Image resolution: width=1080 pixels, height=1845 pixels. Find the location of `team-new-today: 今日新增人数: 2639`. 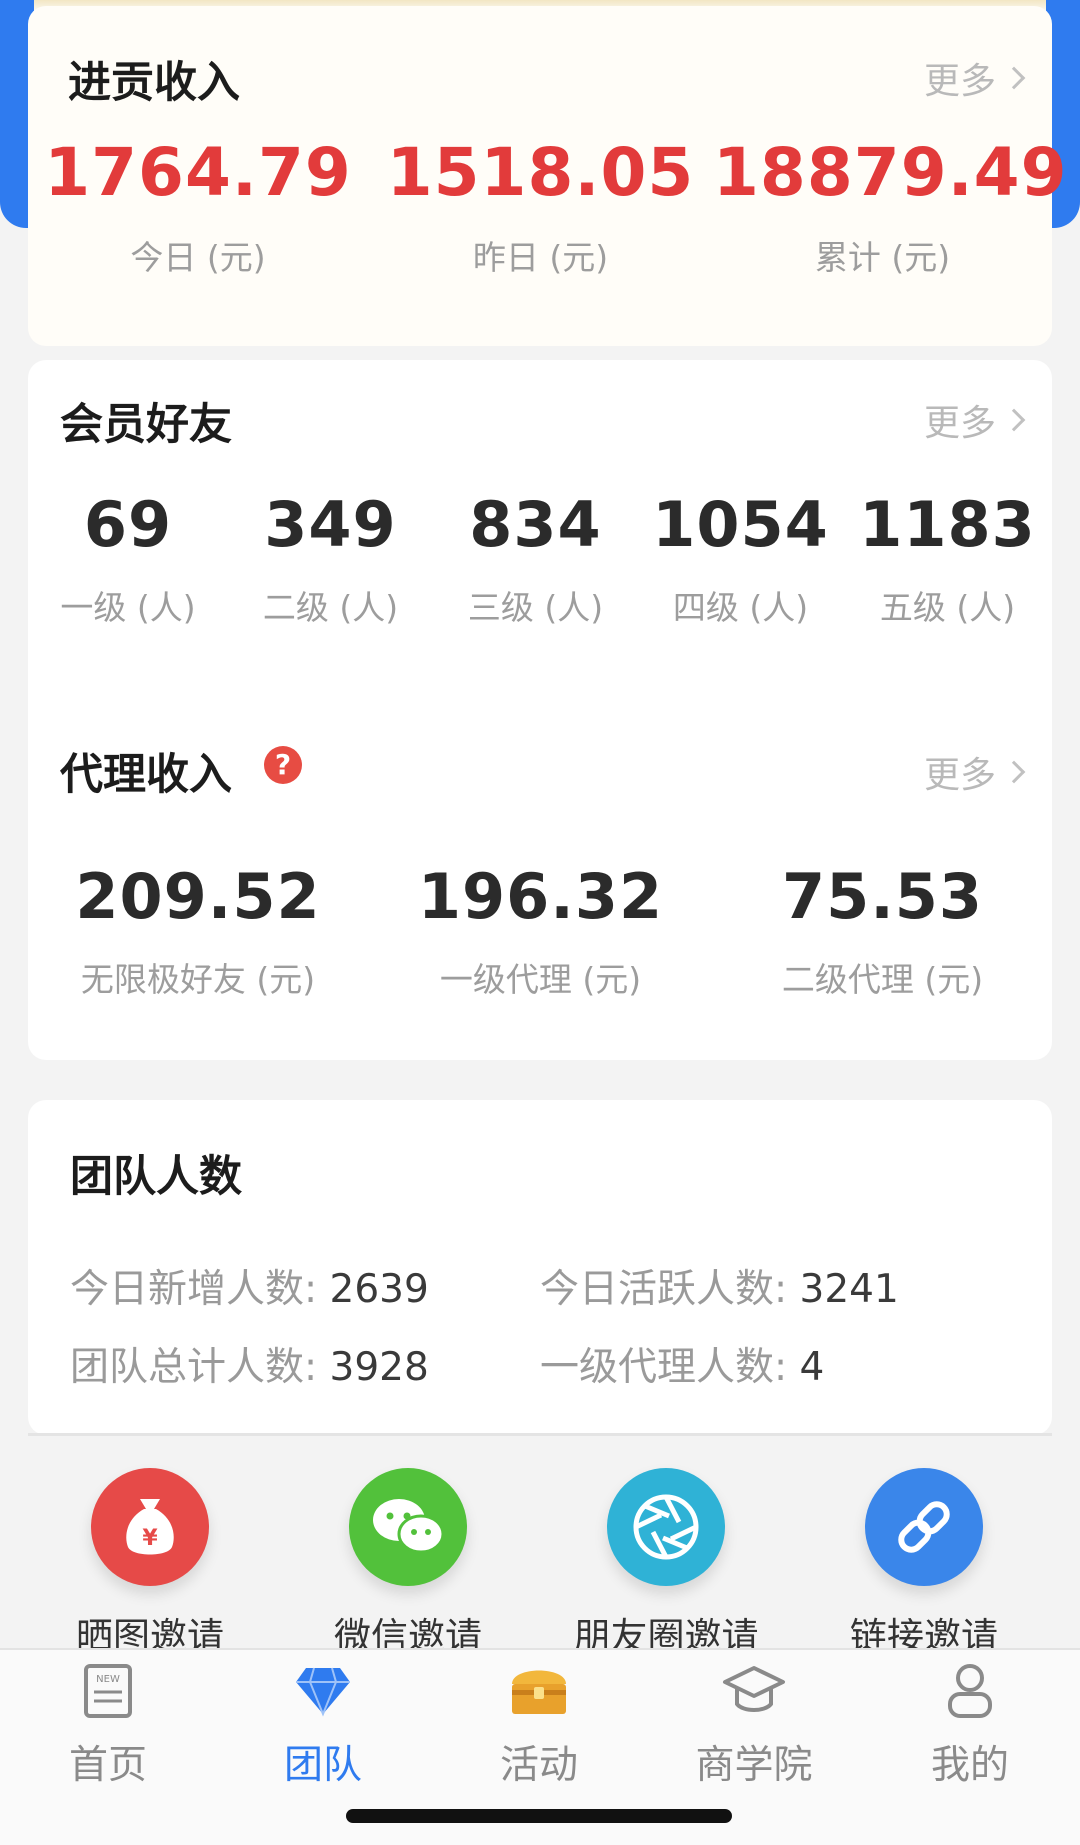

team-new-today: 今日新增人数: 2639 is located at coordinates (249, 1286).